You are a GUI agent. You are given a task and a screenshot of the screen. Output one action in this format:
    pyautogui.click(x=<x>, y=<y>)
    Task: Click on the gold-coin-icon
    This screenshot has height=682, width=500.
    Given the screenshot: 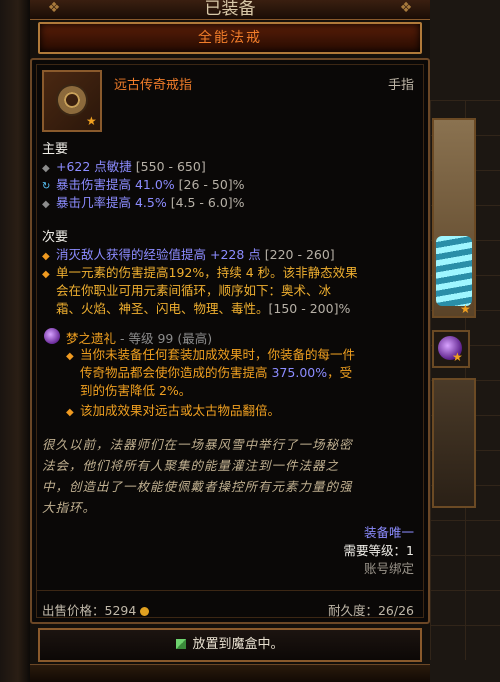 What is the action you would take?
    pyautogui.click(x=145, y=611)
    